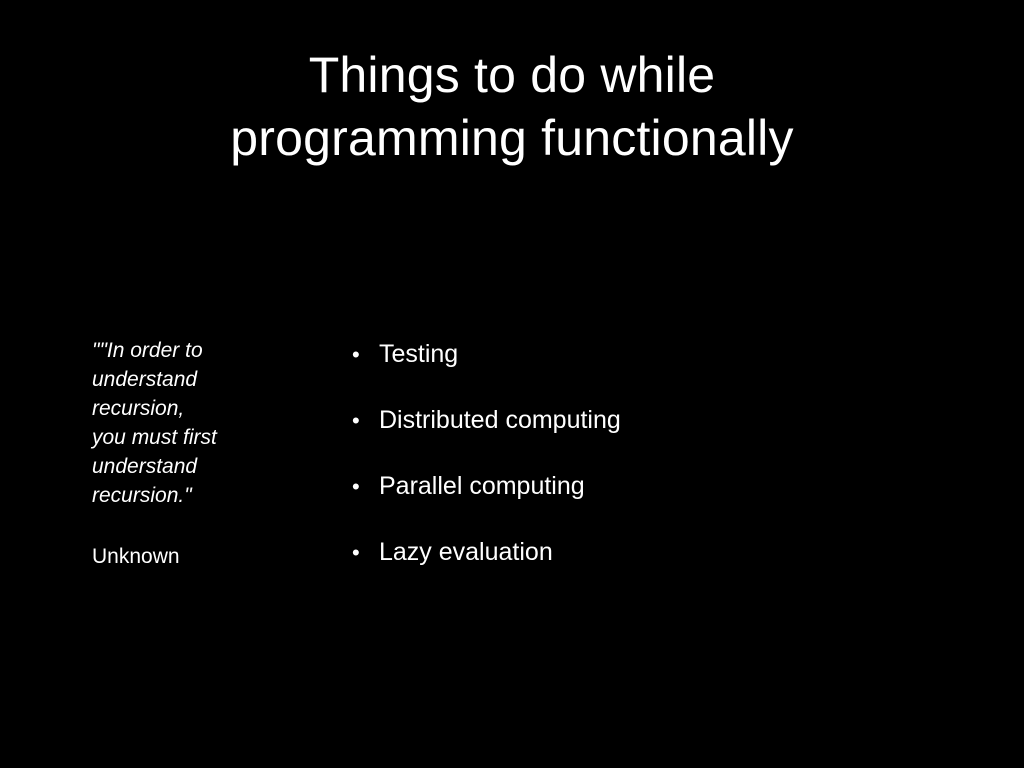 The height and width of the screenshot is (768, 1024). Describe the element at coordinates (142, 495) in the screenshot. I see `quote-line-6: recursion."` at that location.